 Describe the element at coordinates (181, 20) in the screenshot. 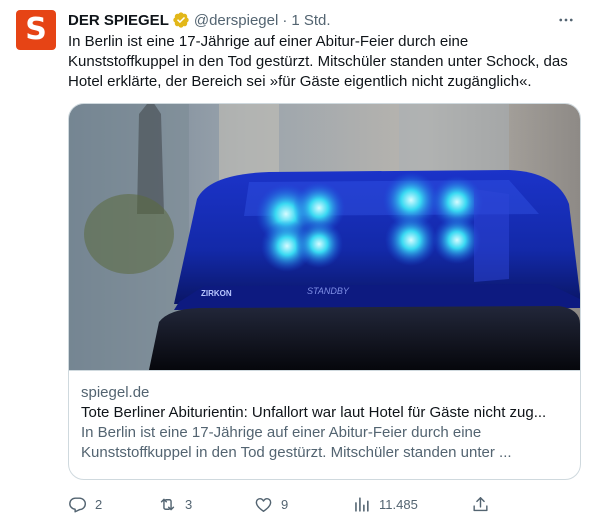

I see `verified-badge-icon` at that location.